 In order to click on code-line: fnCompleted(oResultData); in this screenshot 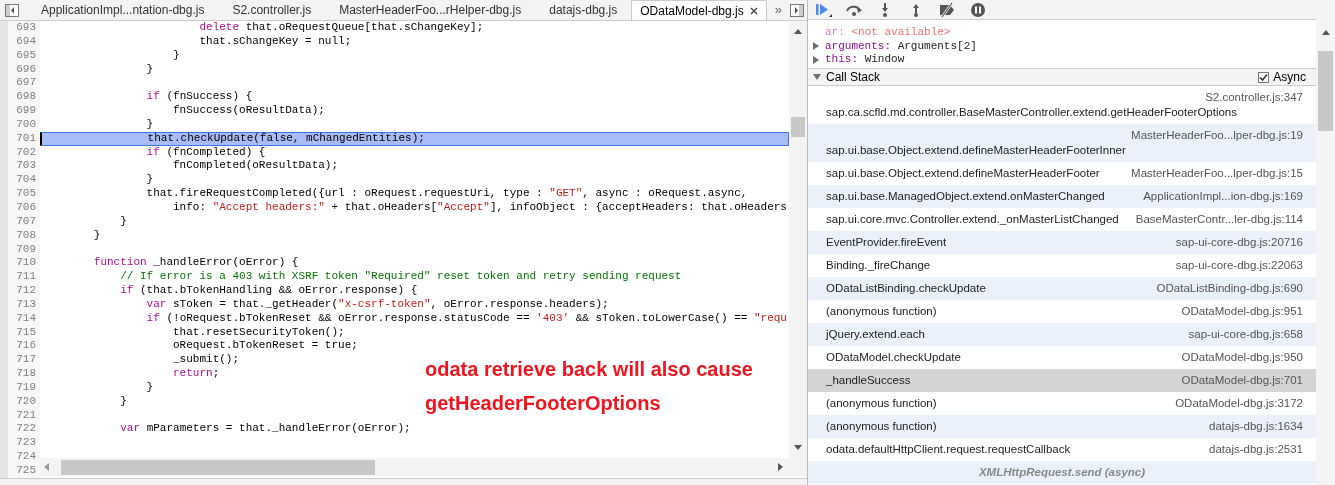, I will do `click(255, 166)`.